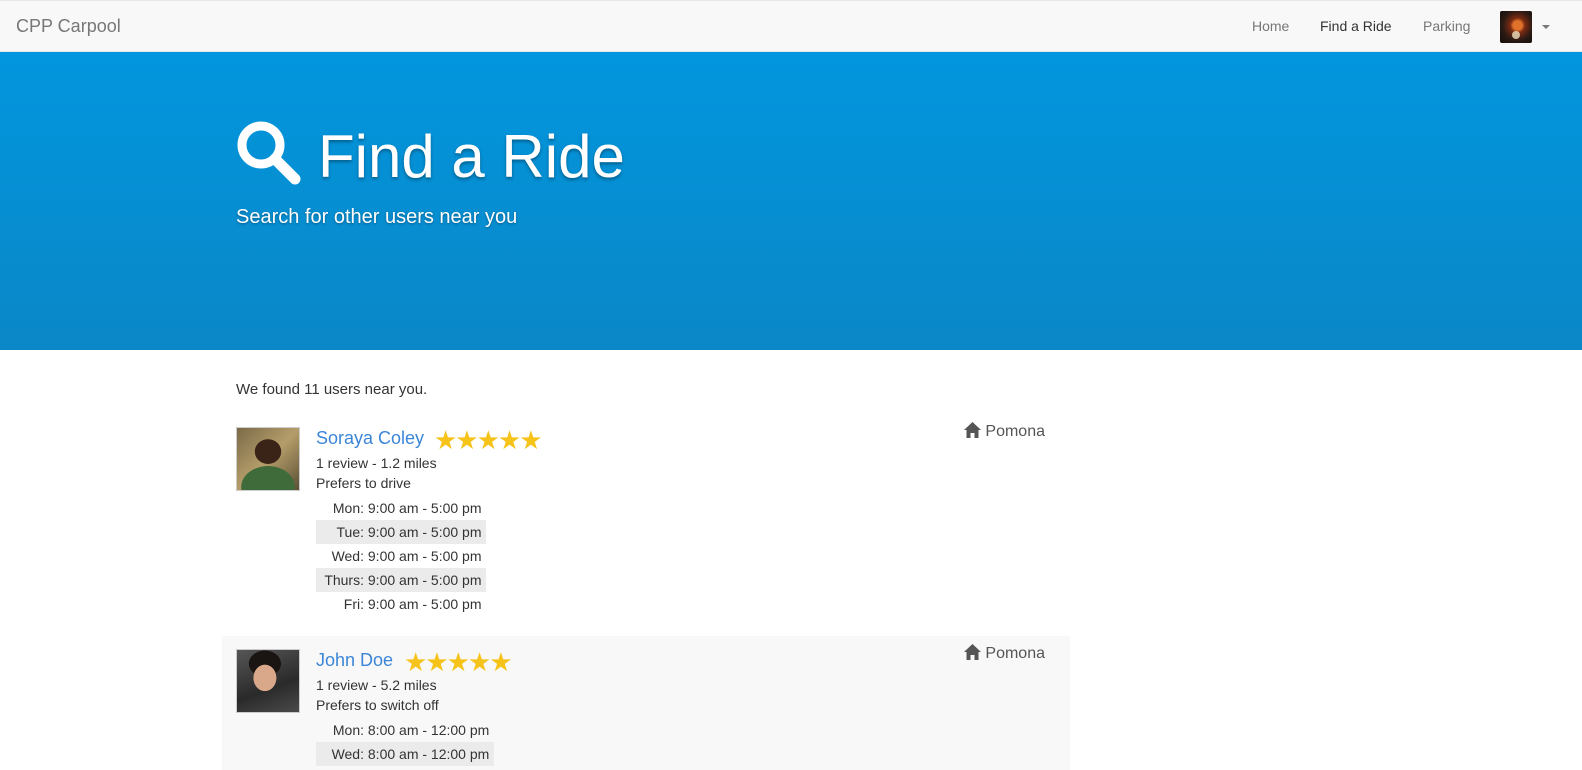  What do you see at coordinates (377, 705) in the screenshot?
I see `ride-preference: Prefers to switch off` at bounding box center [377, 705].